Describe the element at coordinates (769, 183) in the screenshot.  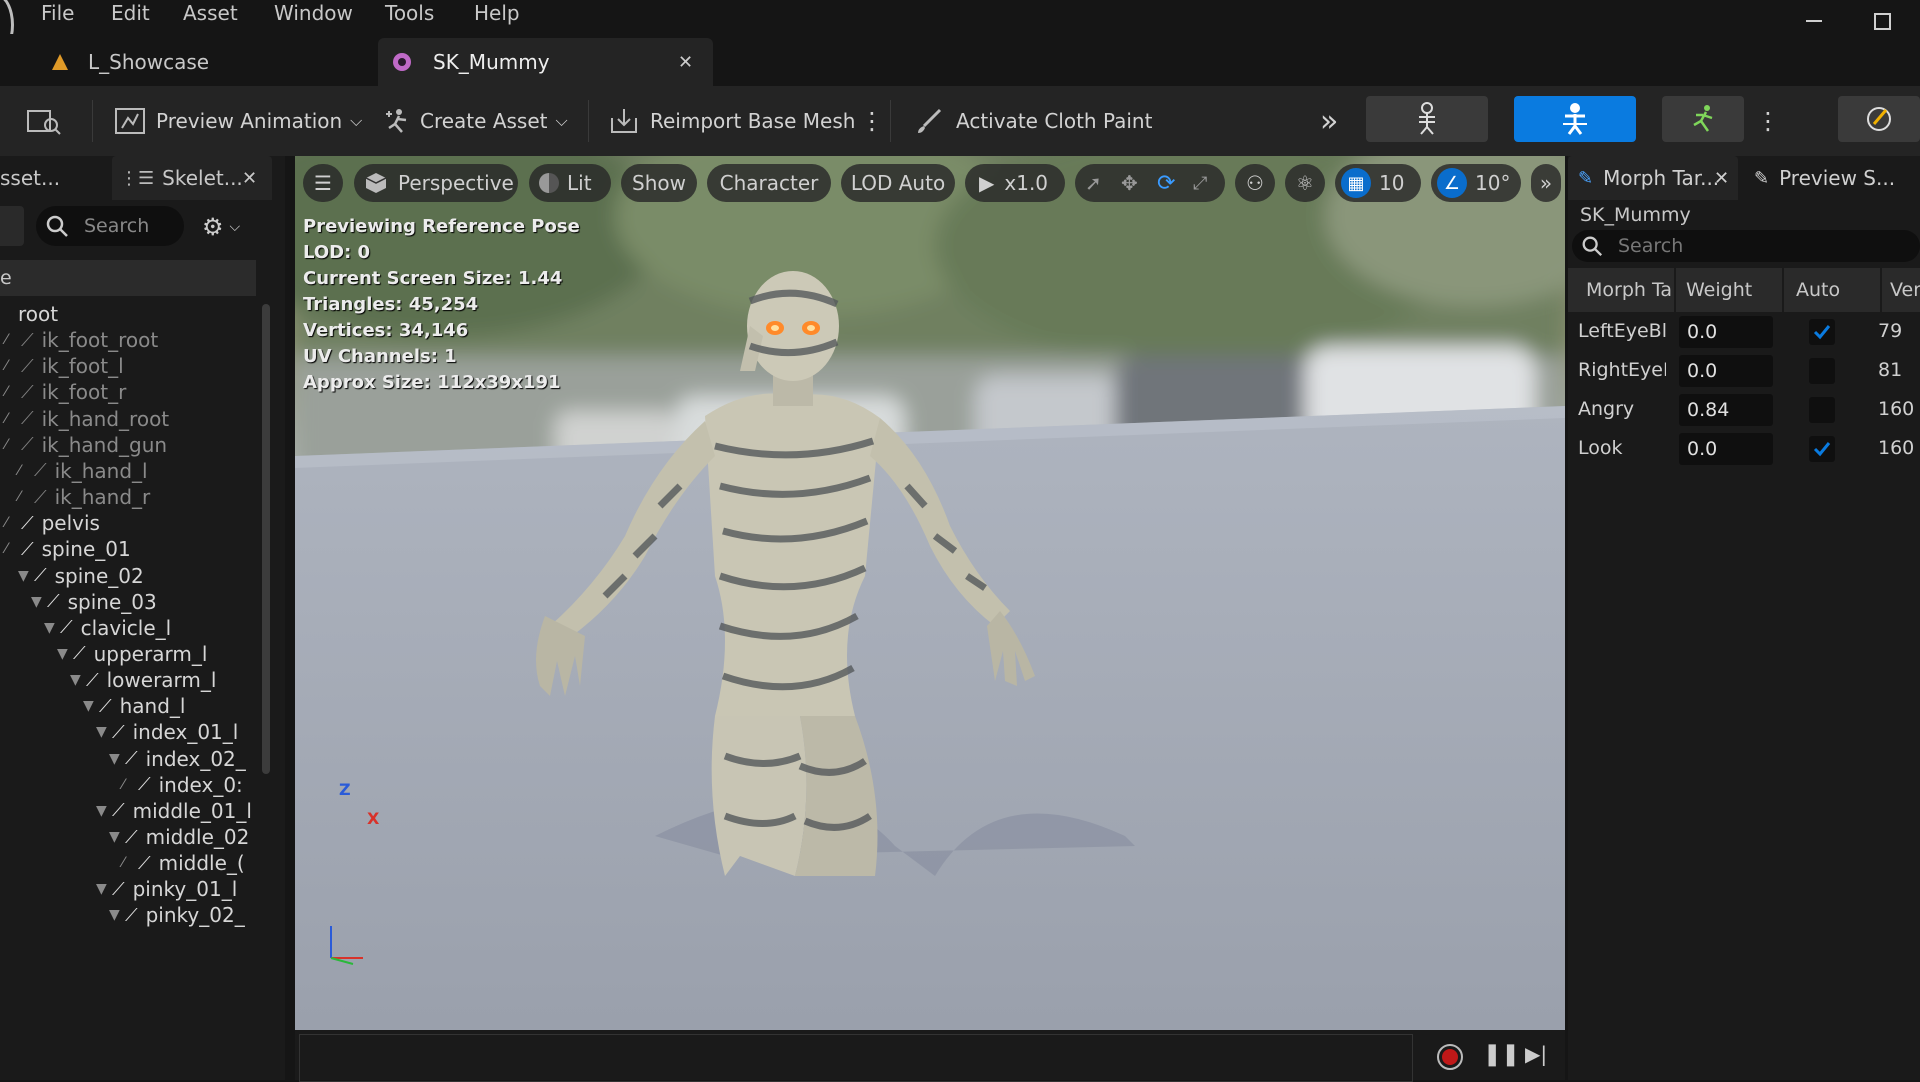
I see `character-button: Character` at that location.